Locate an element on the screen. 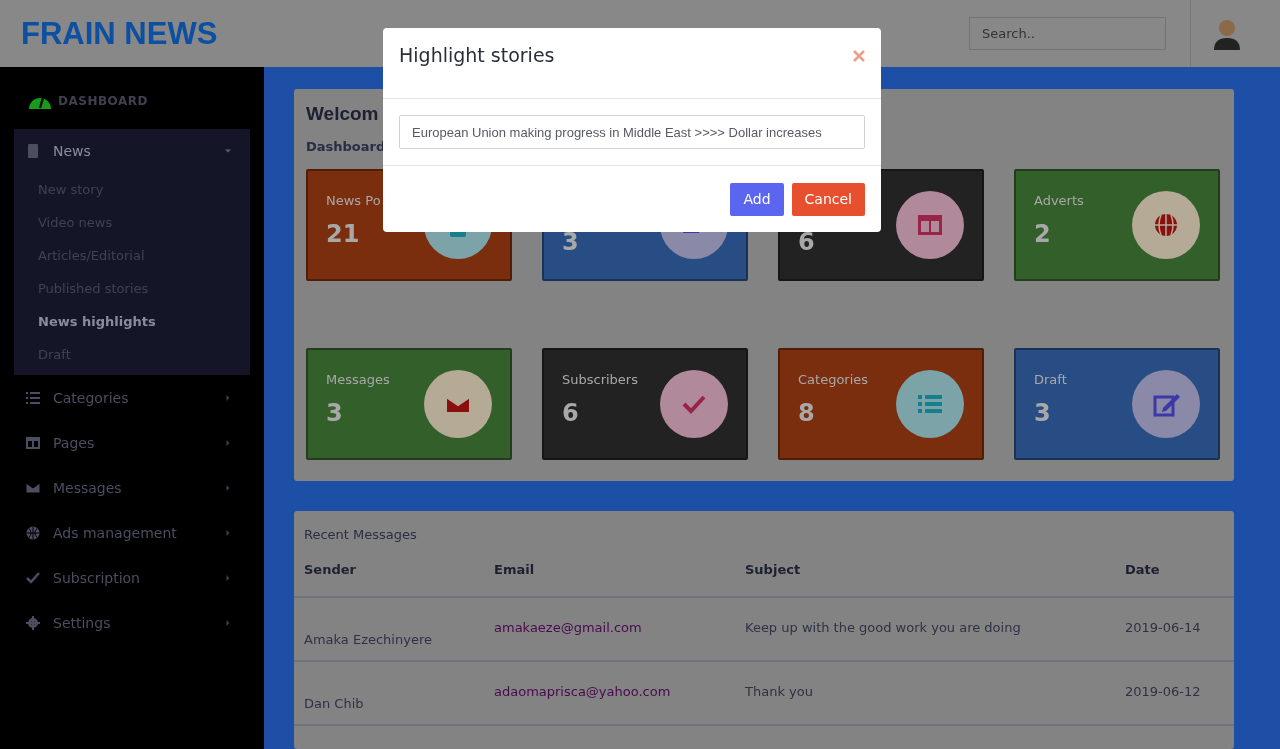 The image size is (1280, 749). card-label: Draft is located at coordinates (1050, 379).